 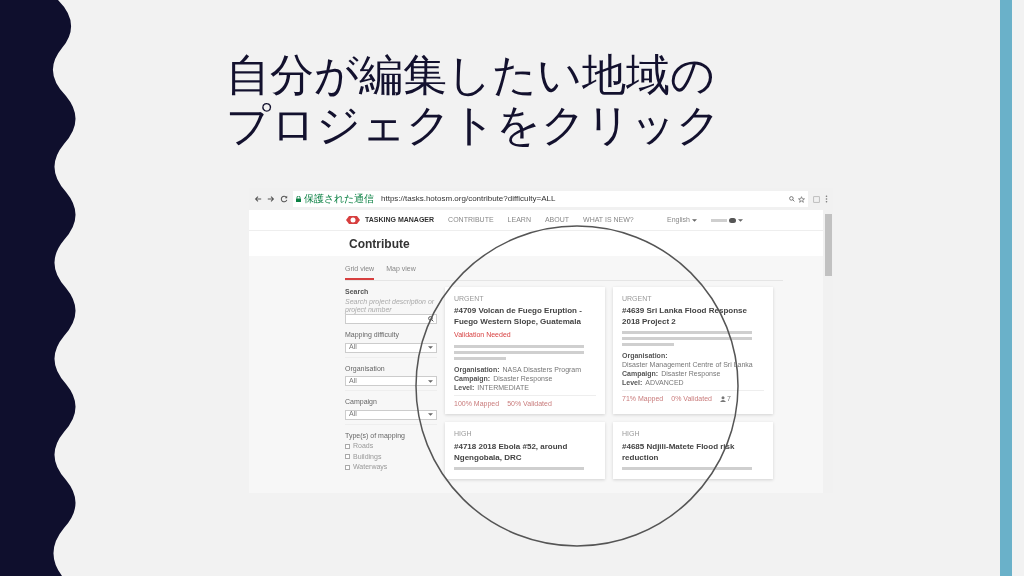 I want to click on user-menu, so click(x=727, y=220).